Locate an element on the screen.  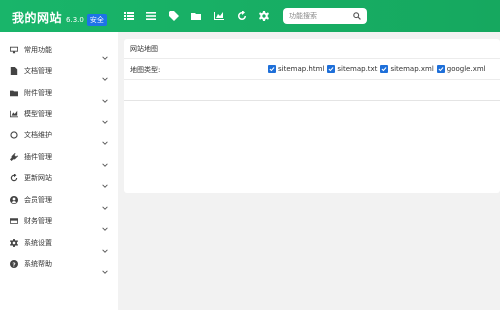
checkbox-sitemap-xml is located at coordinates (384, 69).